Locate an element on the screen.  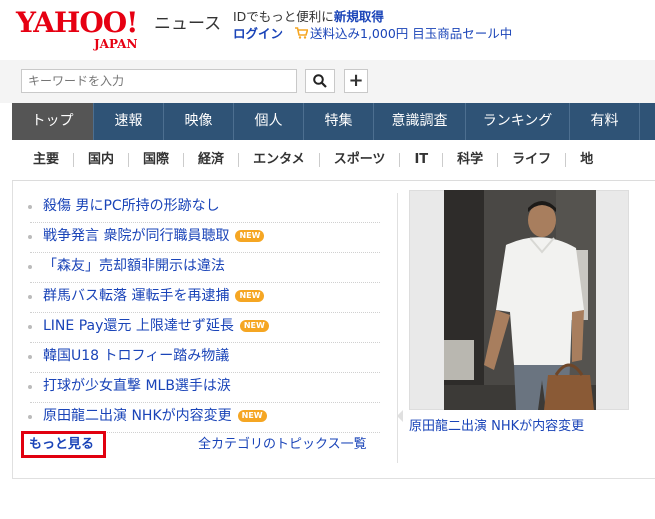
list-item: 打球が少女直撃 MLB選手は涙 is located at coordinates (204, 388).